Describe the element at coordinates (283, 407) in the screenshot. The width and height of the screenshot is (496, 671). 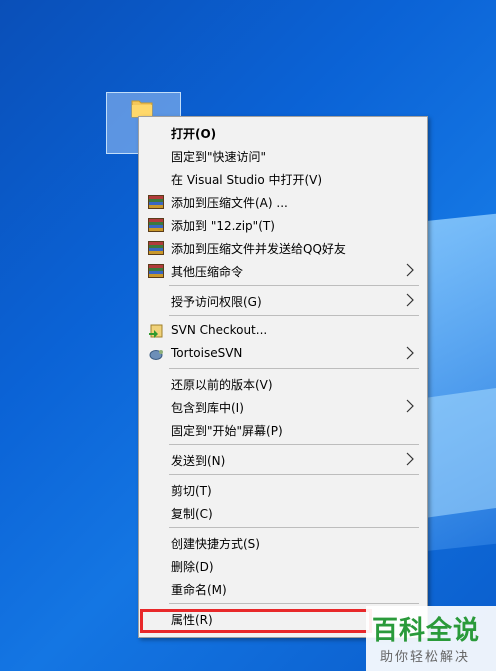
I see `menu-item-include-library: 包含到库中(I)` at that location.